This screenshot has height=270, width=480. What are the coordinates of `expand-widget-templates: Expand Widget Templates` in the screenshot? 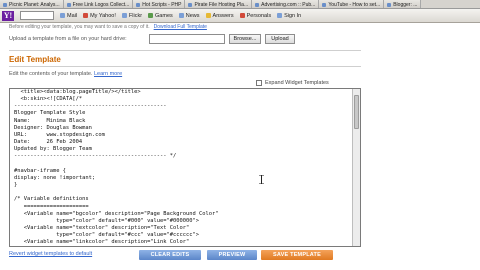 It's located at (292, 83).